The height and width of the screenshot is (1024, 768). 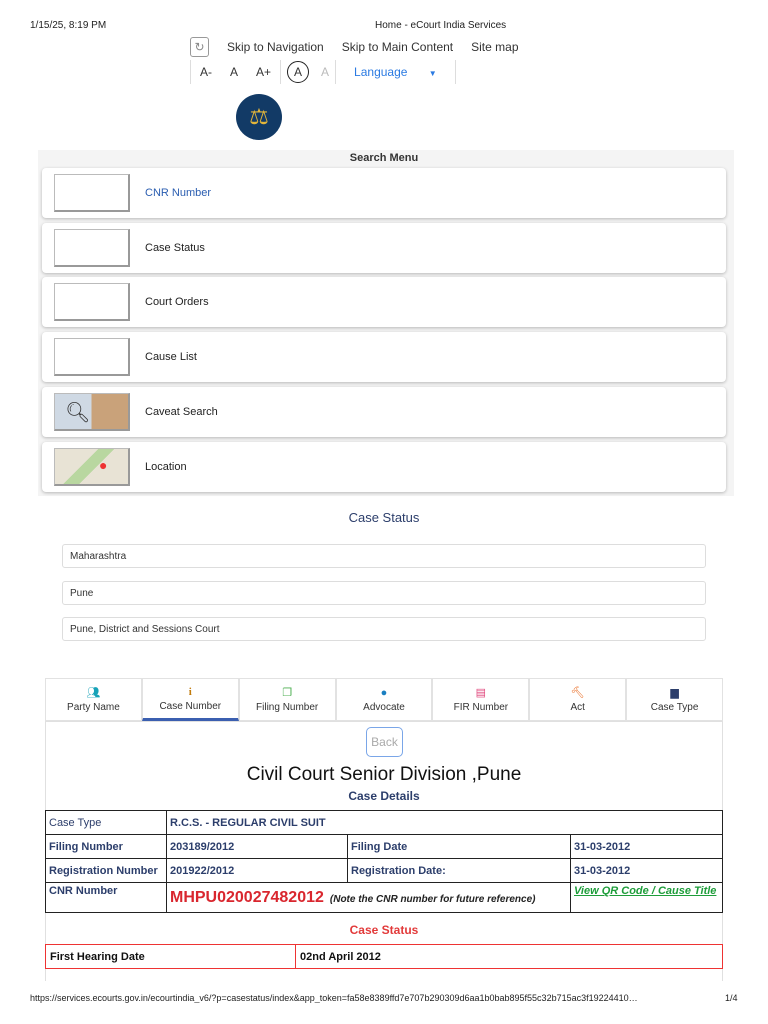 I want to click on first-hearing-value: 02nd April 2012, so click(x=509, y=956).